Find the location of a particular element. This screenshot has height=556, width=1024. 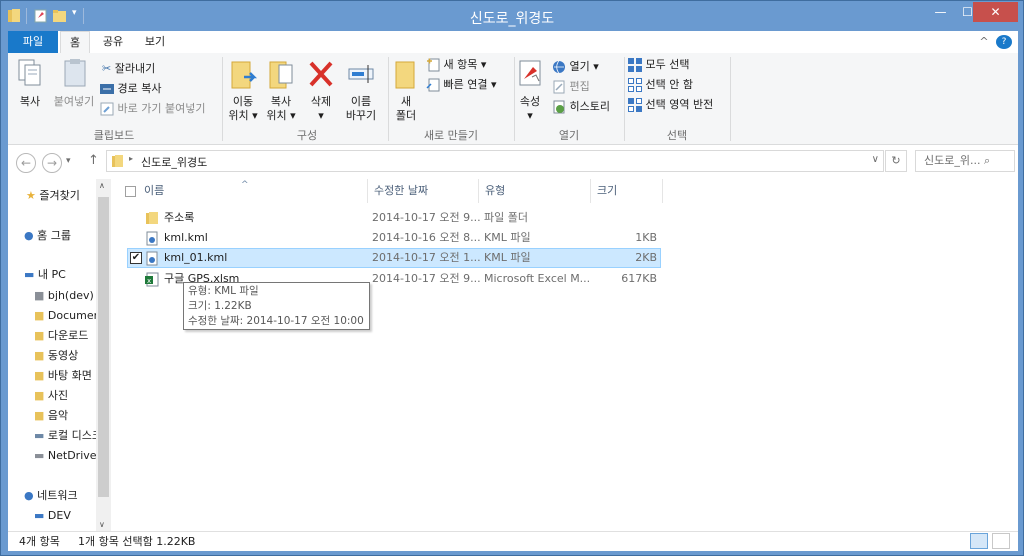

forward-button: → is located at coordinates (52, 163).